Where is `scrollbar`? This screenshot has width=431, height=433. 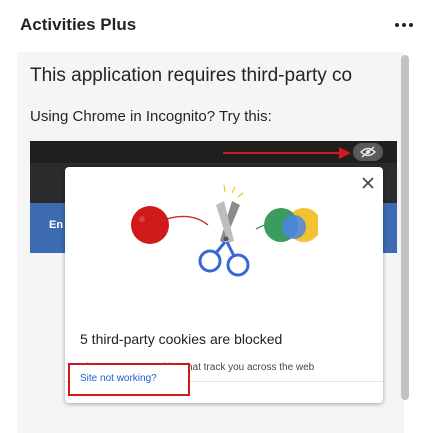 scrollbar is located at coordinates (405, 227).